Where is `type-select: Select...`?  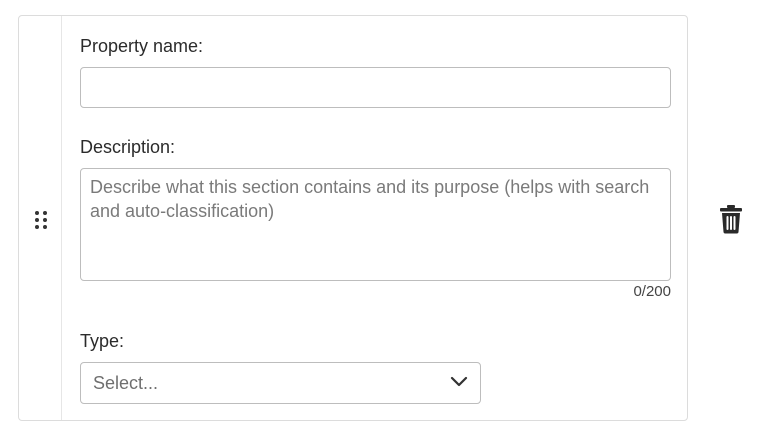
type-select: Select... is located at coordinates (280, 383).